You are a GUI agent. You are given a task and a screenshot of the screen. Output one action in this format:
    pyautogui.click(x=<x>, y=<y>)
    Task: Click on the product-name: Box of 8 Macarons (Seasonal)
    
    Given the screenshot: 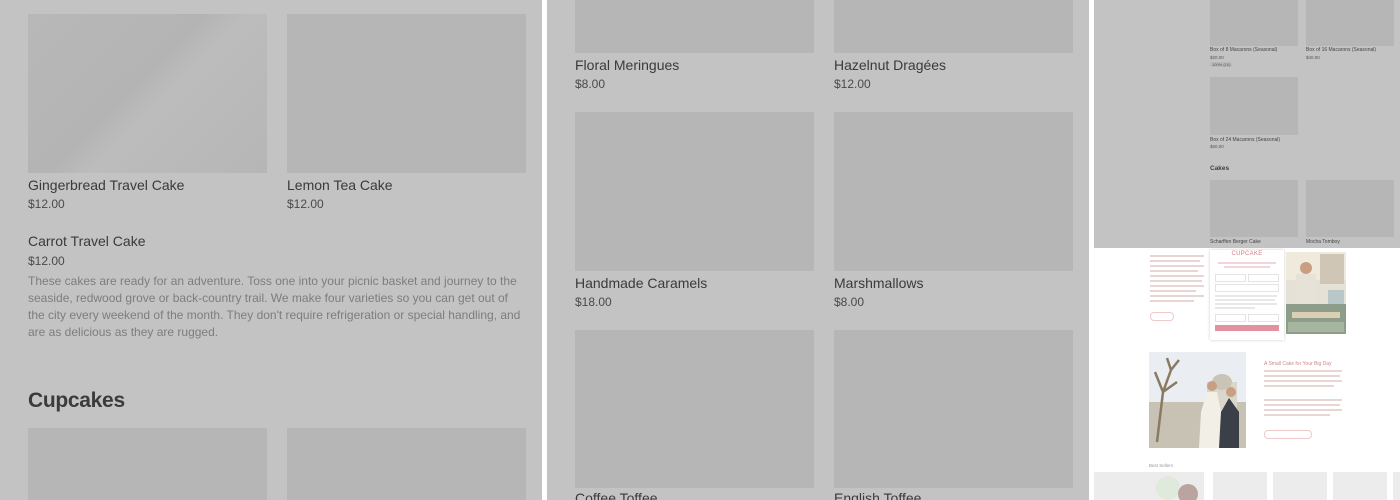 What is the action you would take?
    pyautogui.click(x=1243, y=50)
    